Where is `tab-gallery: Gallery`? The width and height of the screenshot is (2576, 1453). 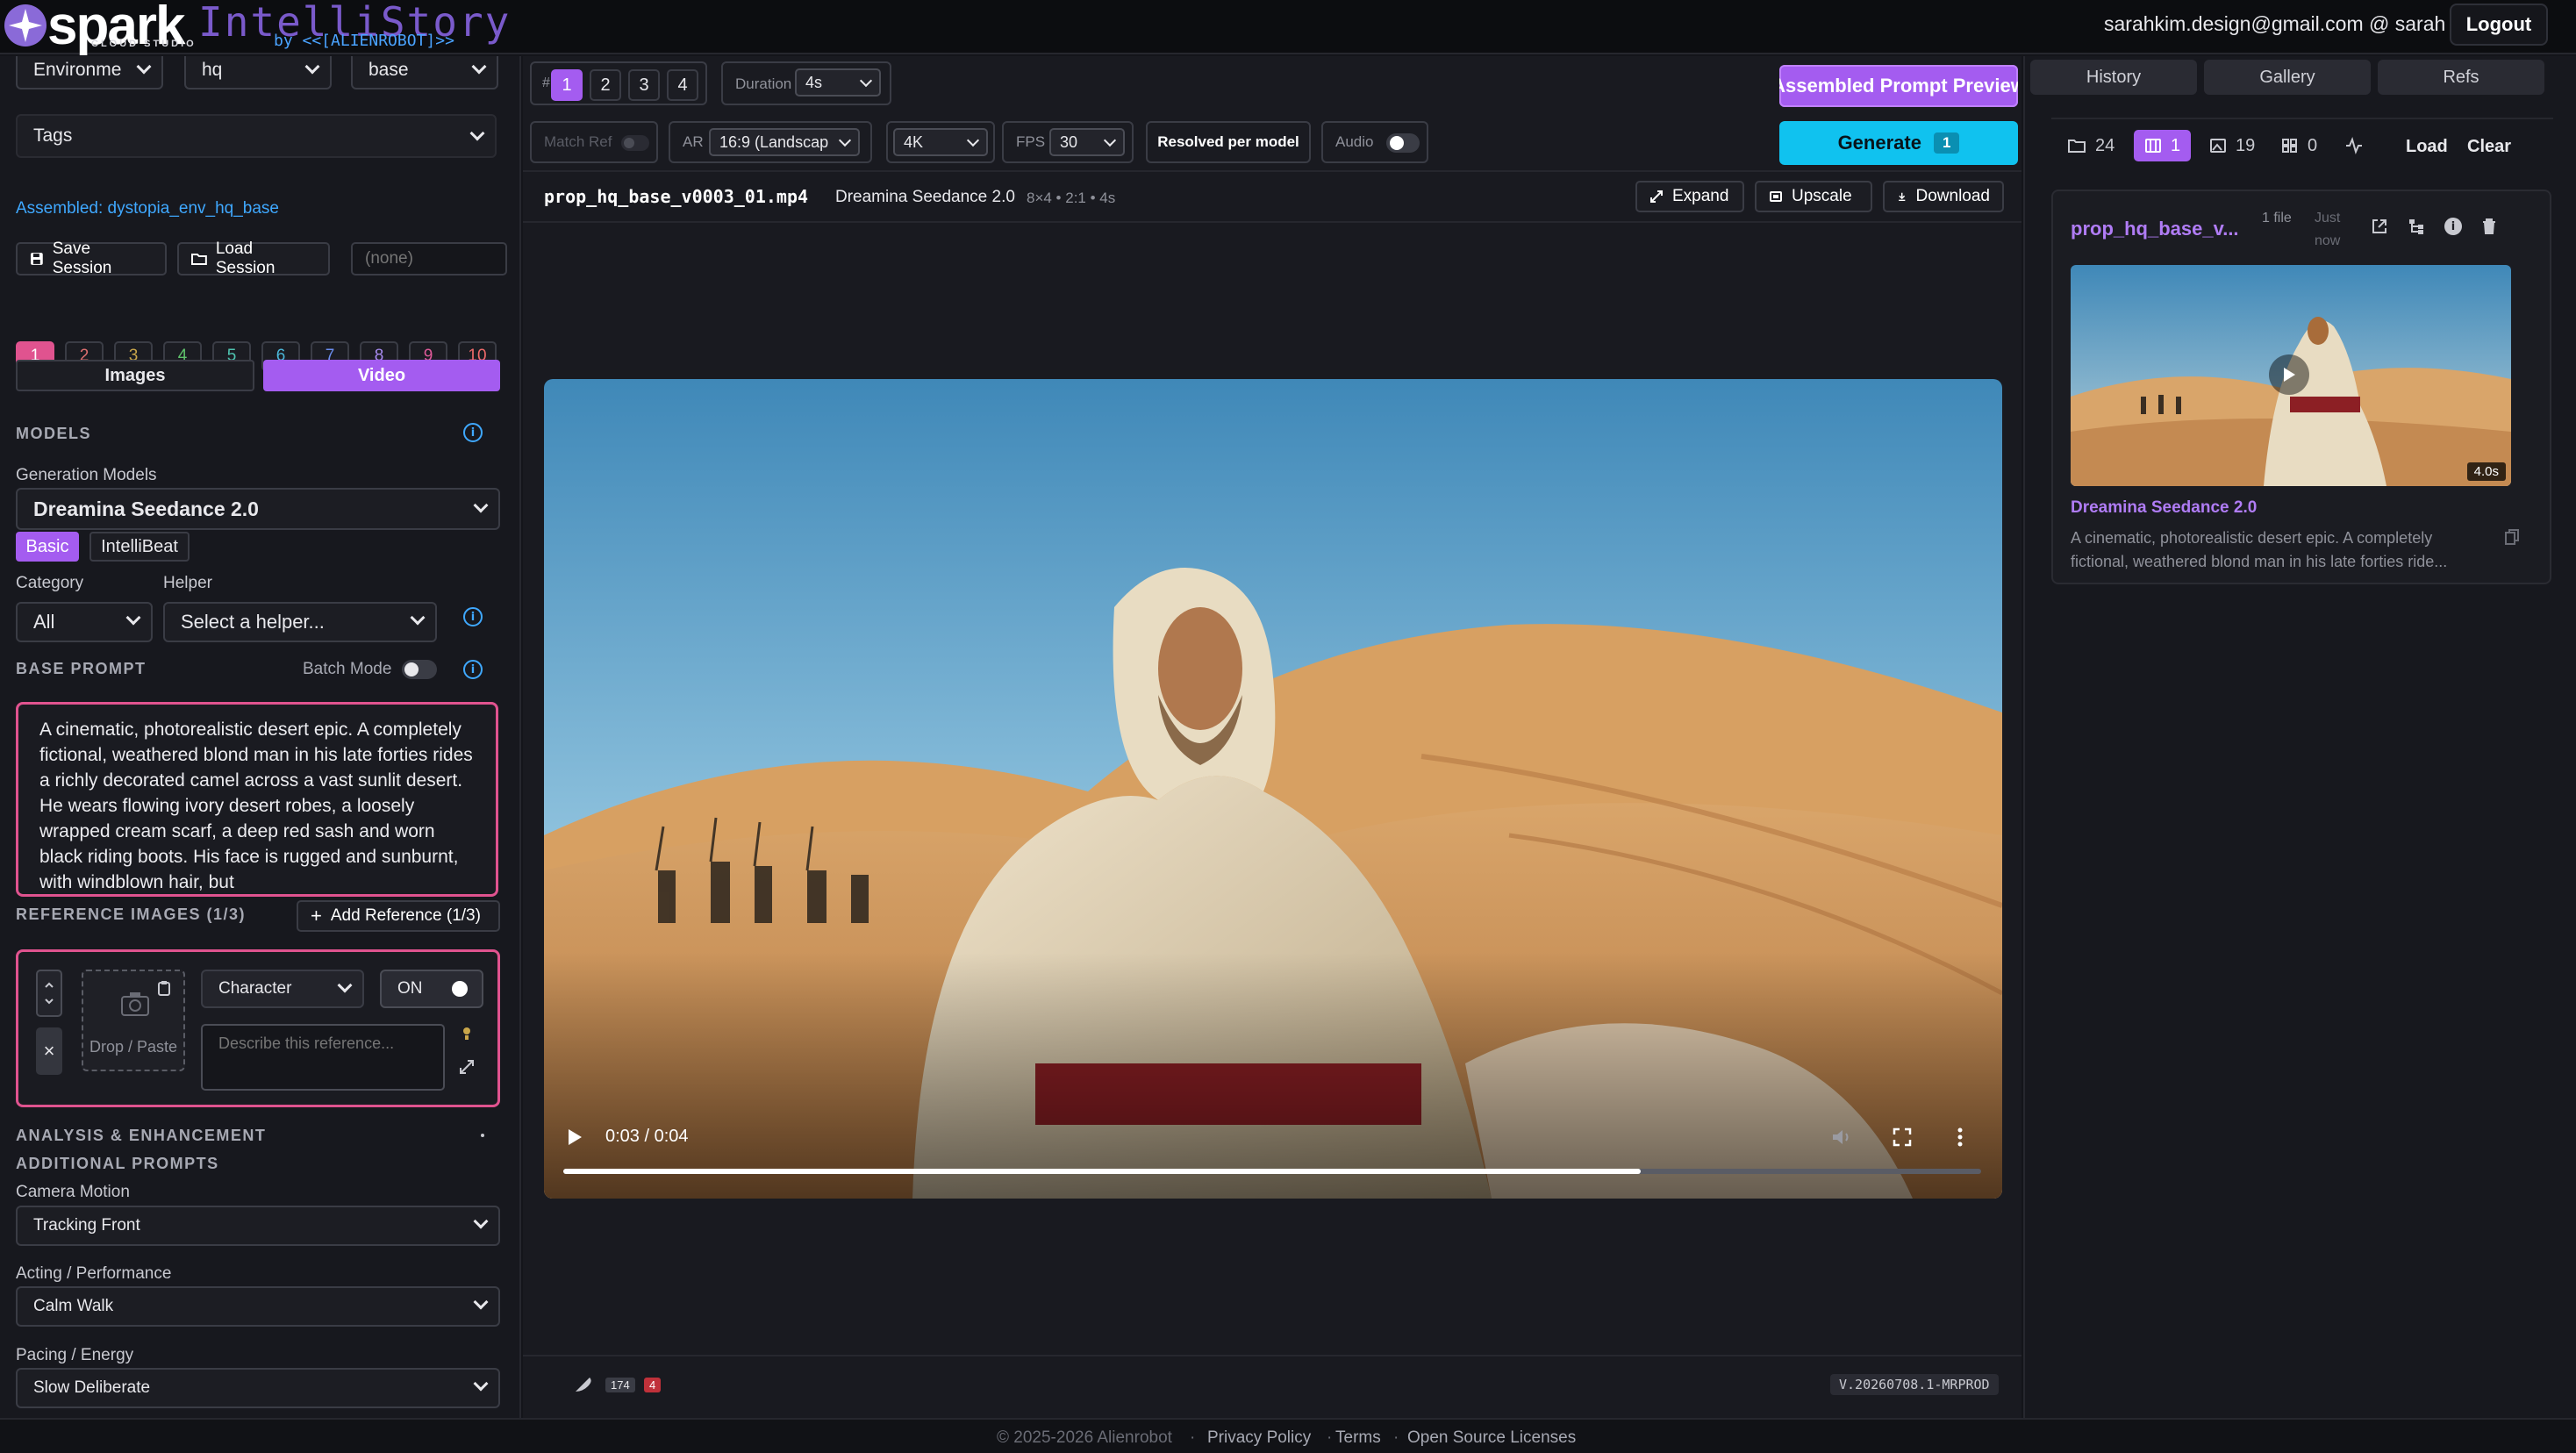 tab-gallery: Gallery is located at coordinates (2287, 77).